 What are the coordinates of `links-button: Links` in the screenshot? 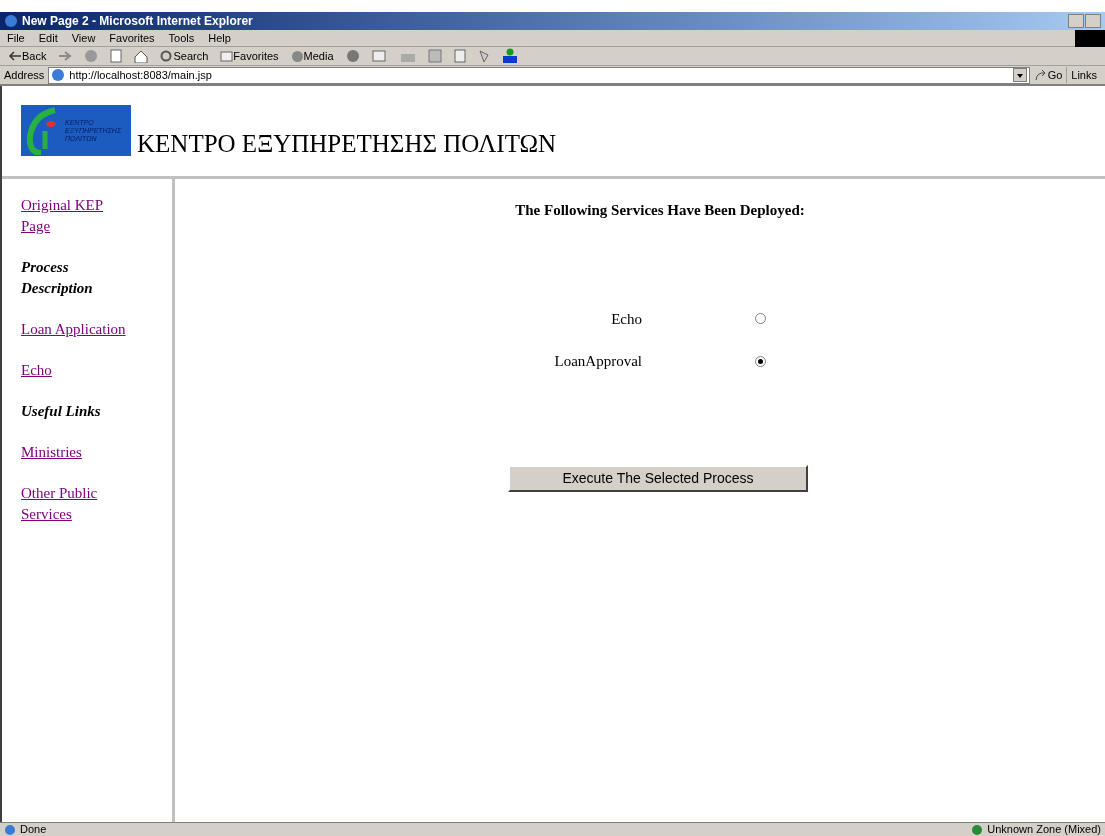 It's located at (1083, 75).